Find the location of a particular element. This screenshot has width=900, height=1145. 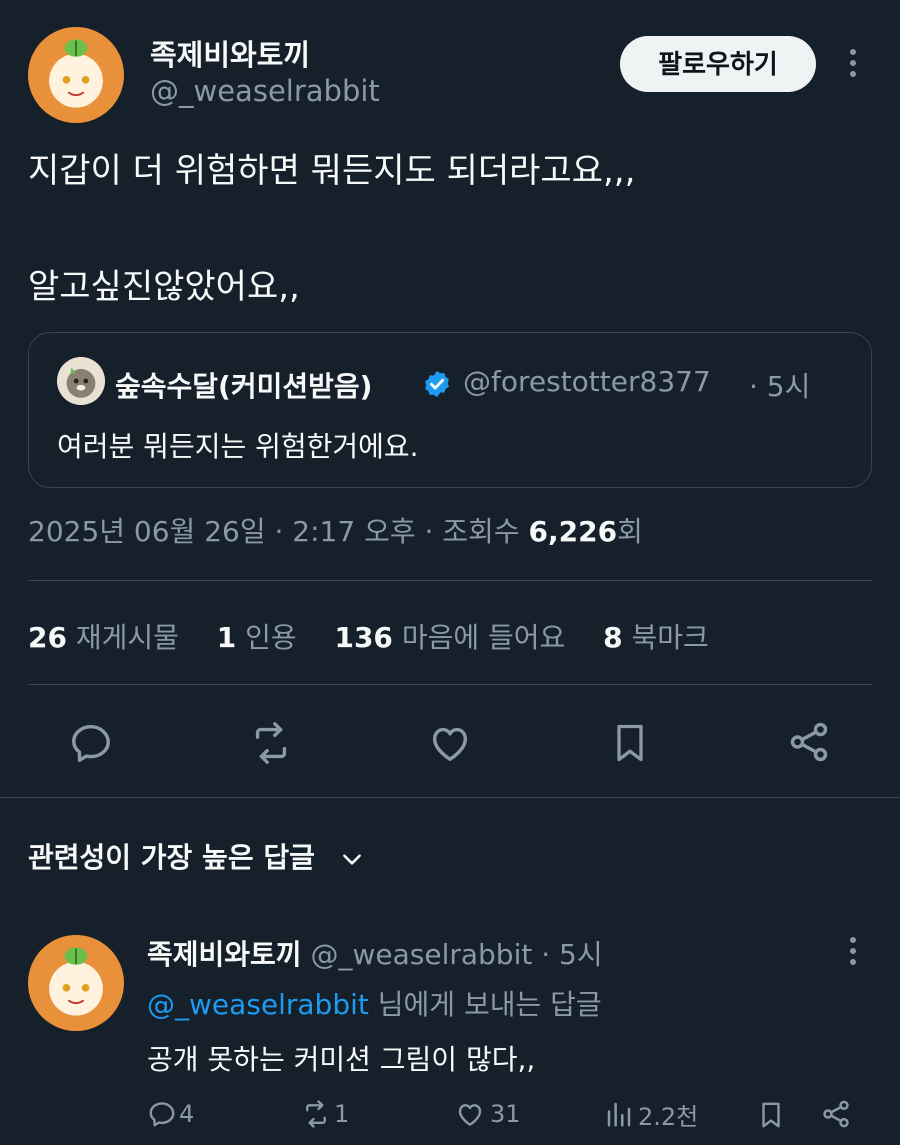

replies-sort-label: 관련성이 가장 높은 답글 is located at coordinates (171, 857).